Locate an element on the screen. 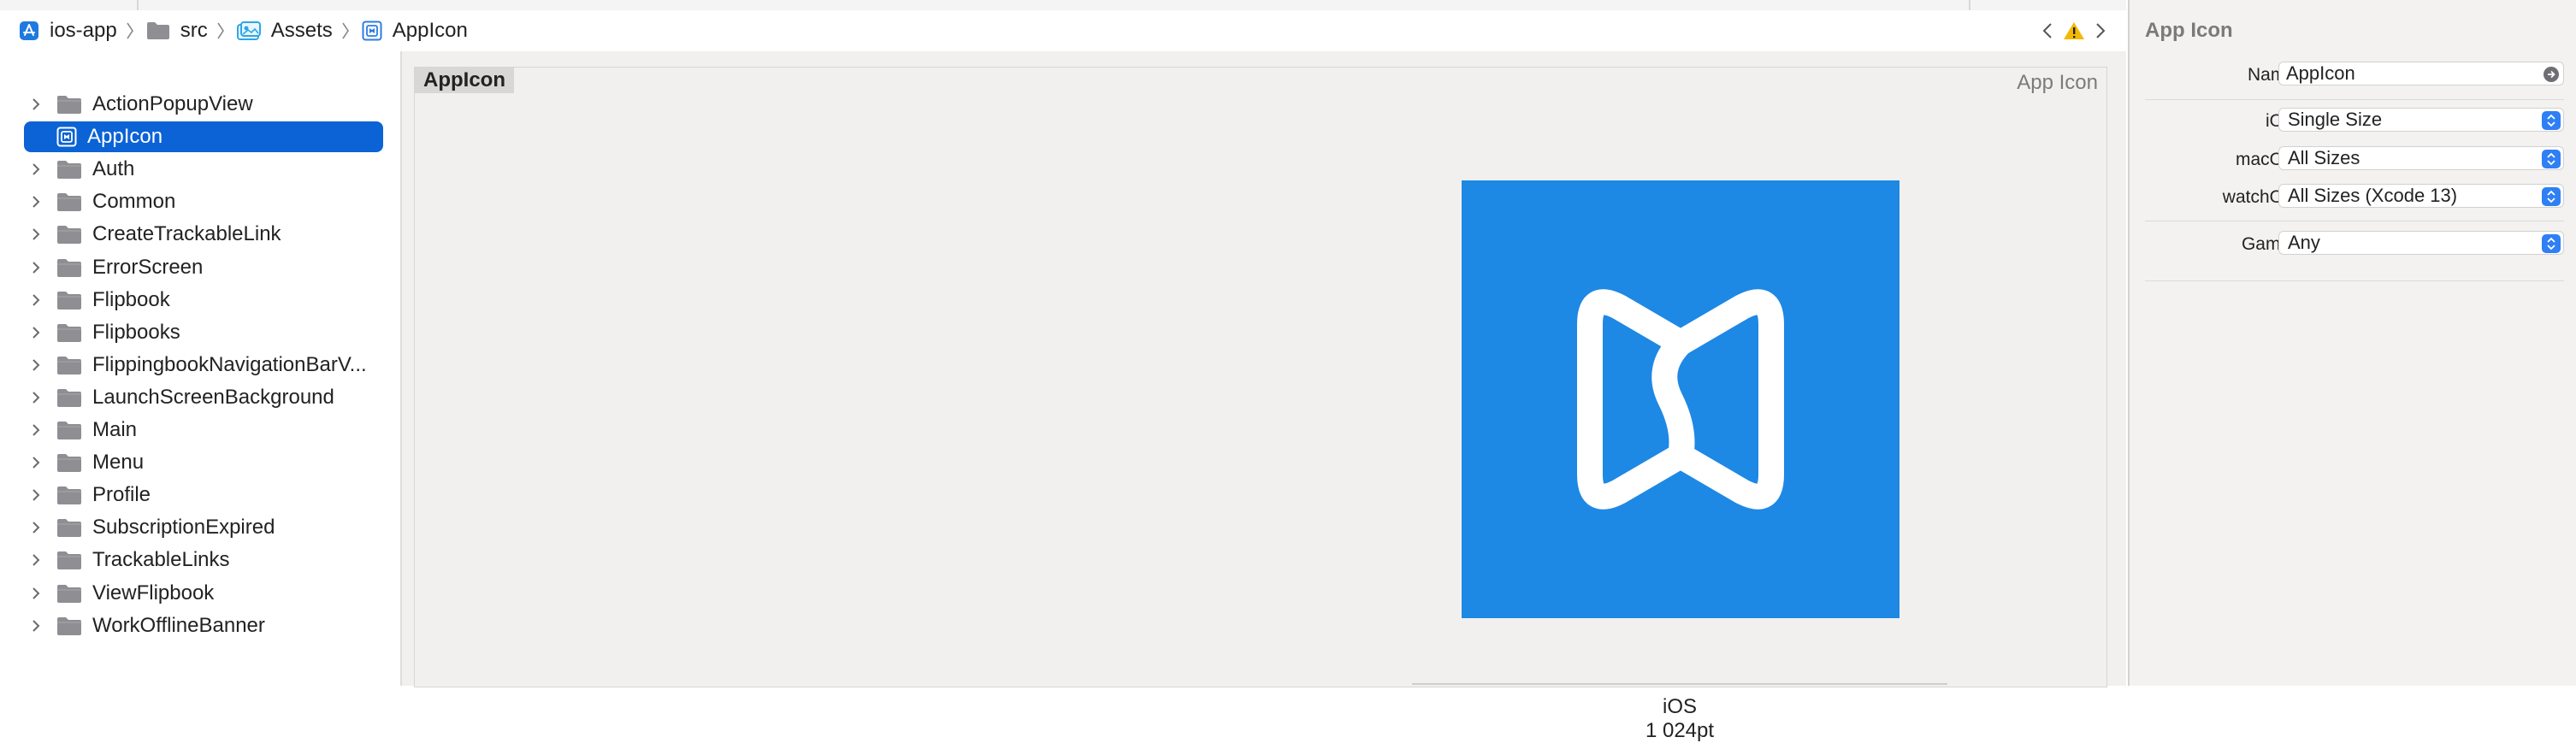 This screenshot has height=743, width=2576. warning-icon is located at coordinates (2074, 31).